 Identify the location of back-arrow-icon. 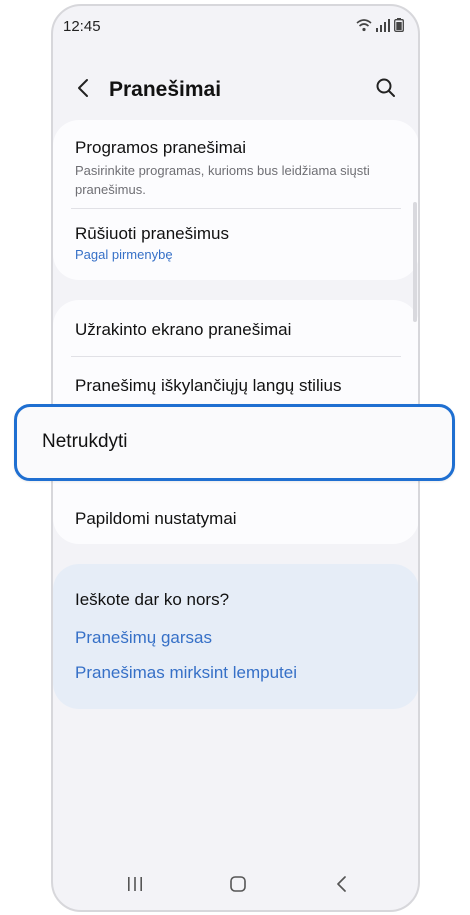
(83, 88).